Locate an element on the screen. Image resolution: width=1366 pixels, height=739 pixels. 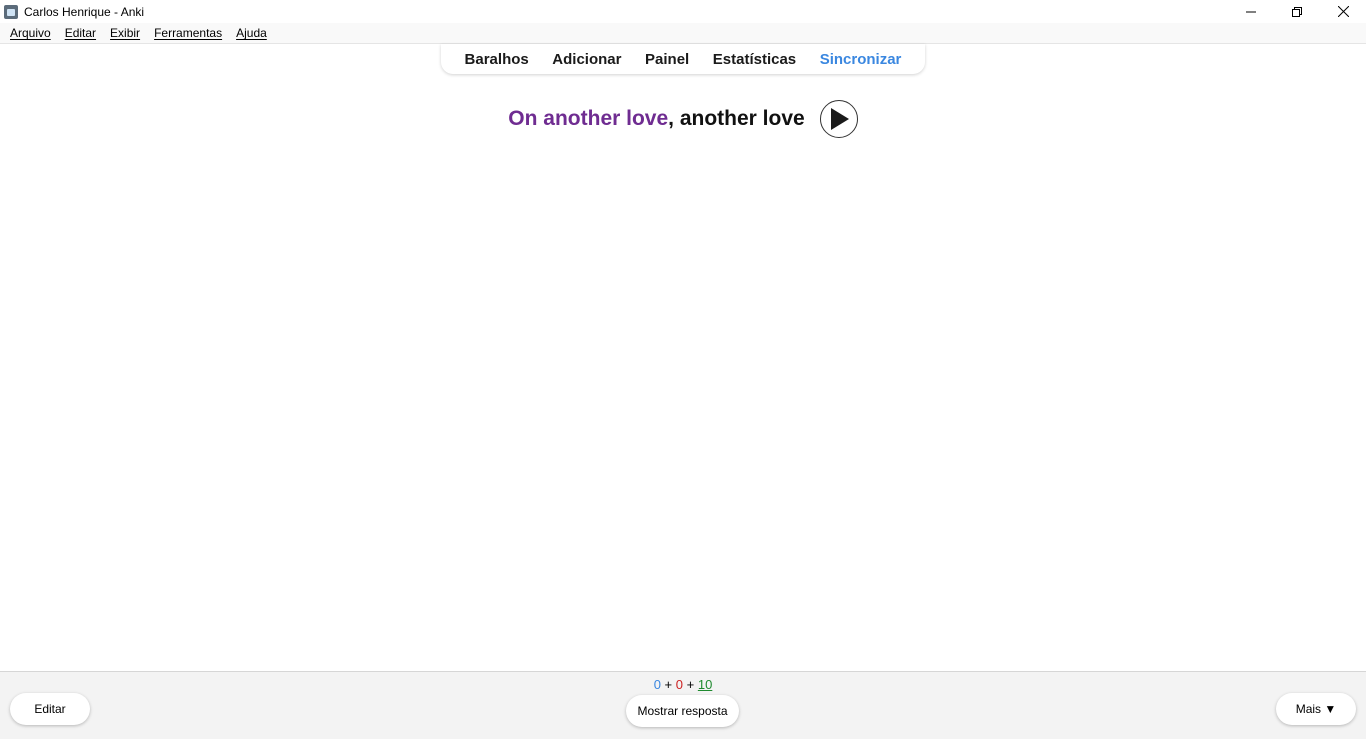
menu-exibir: Exibir is located at coordinates (125, 33).